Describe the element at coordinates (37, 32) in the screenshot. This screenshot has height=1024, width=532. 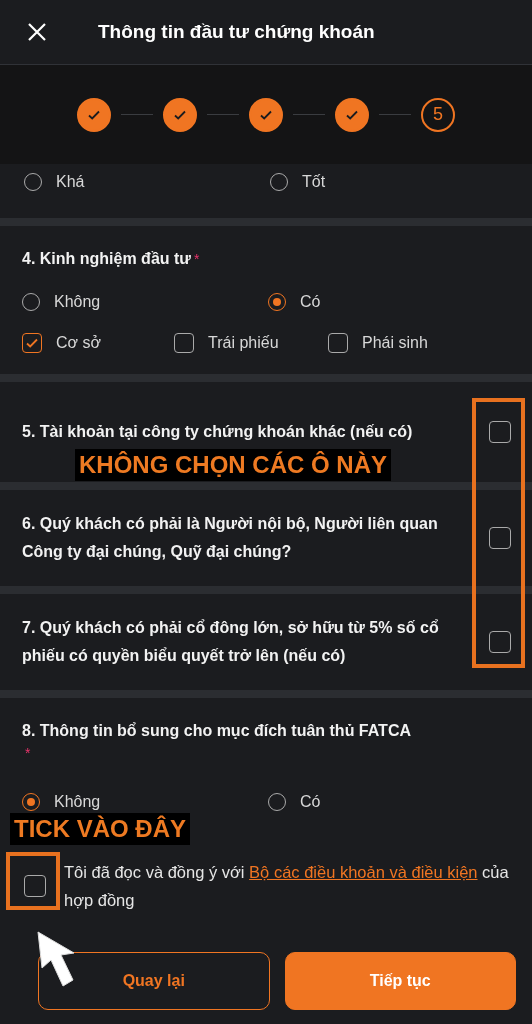
I see `close-icon` at that location.